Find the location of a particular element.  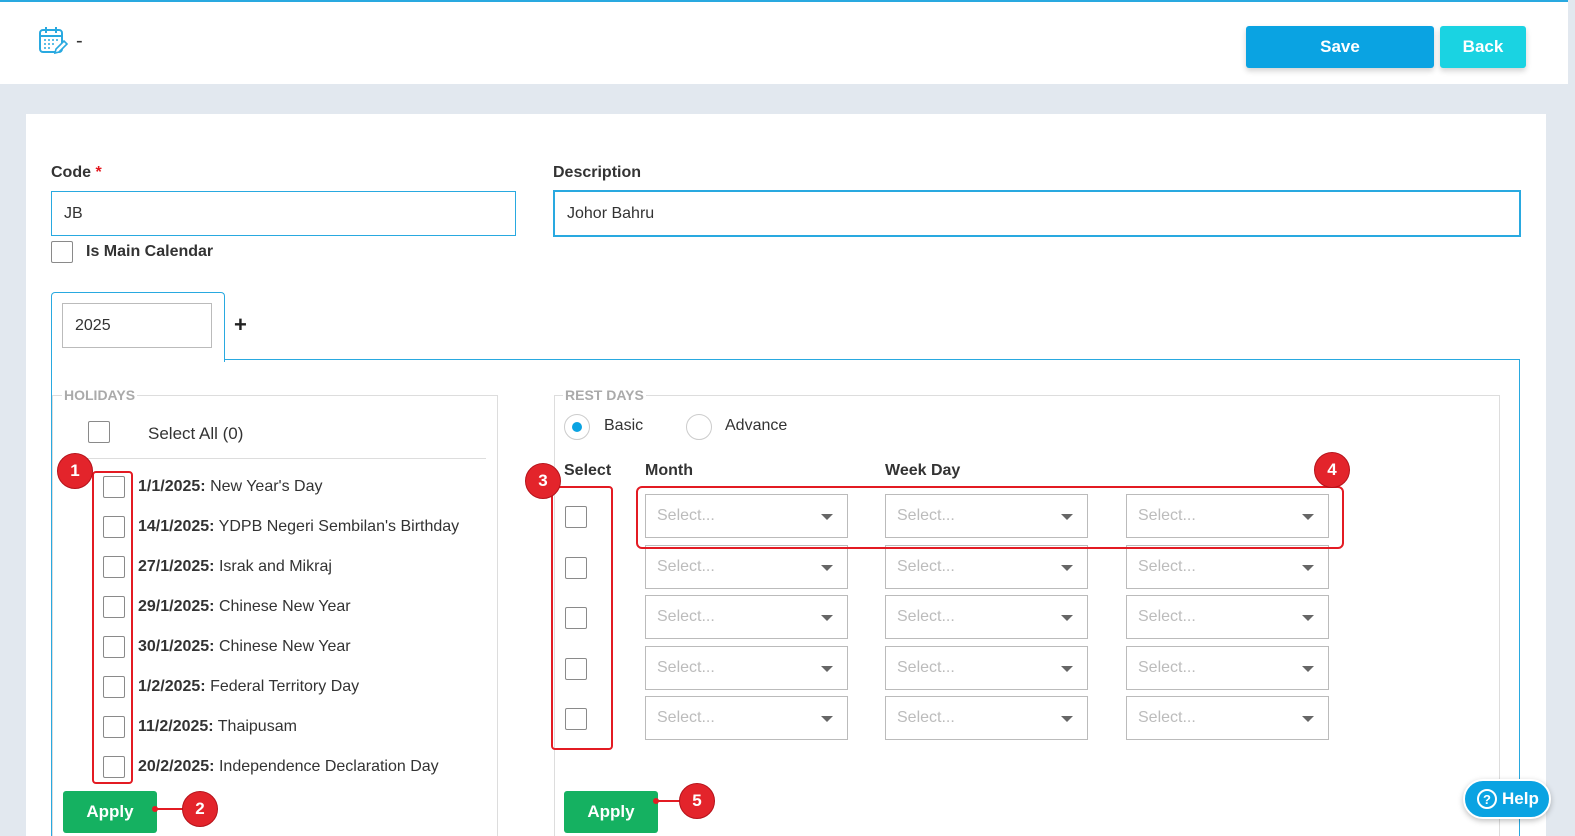

description-label: Description is located at coordinates (597, 172).